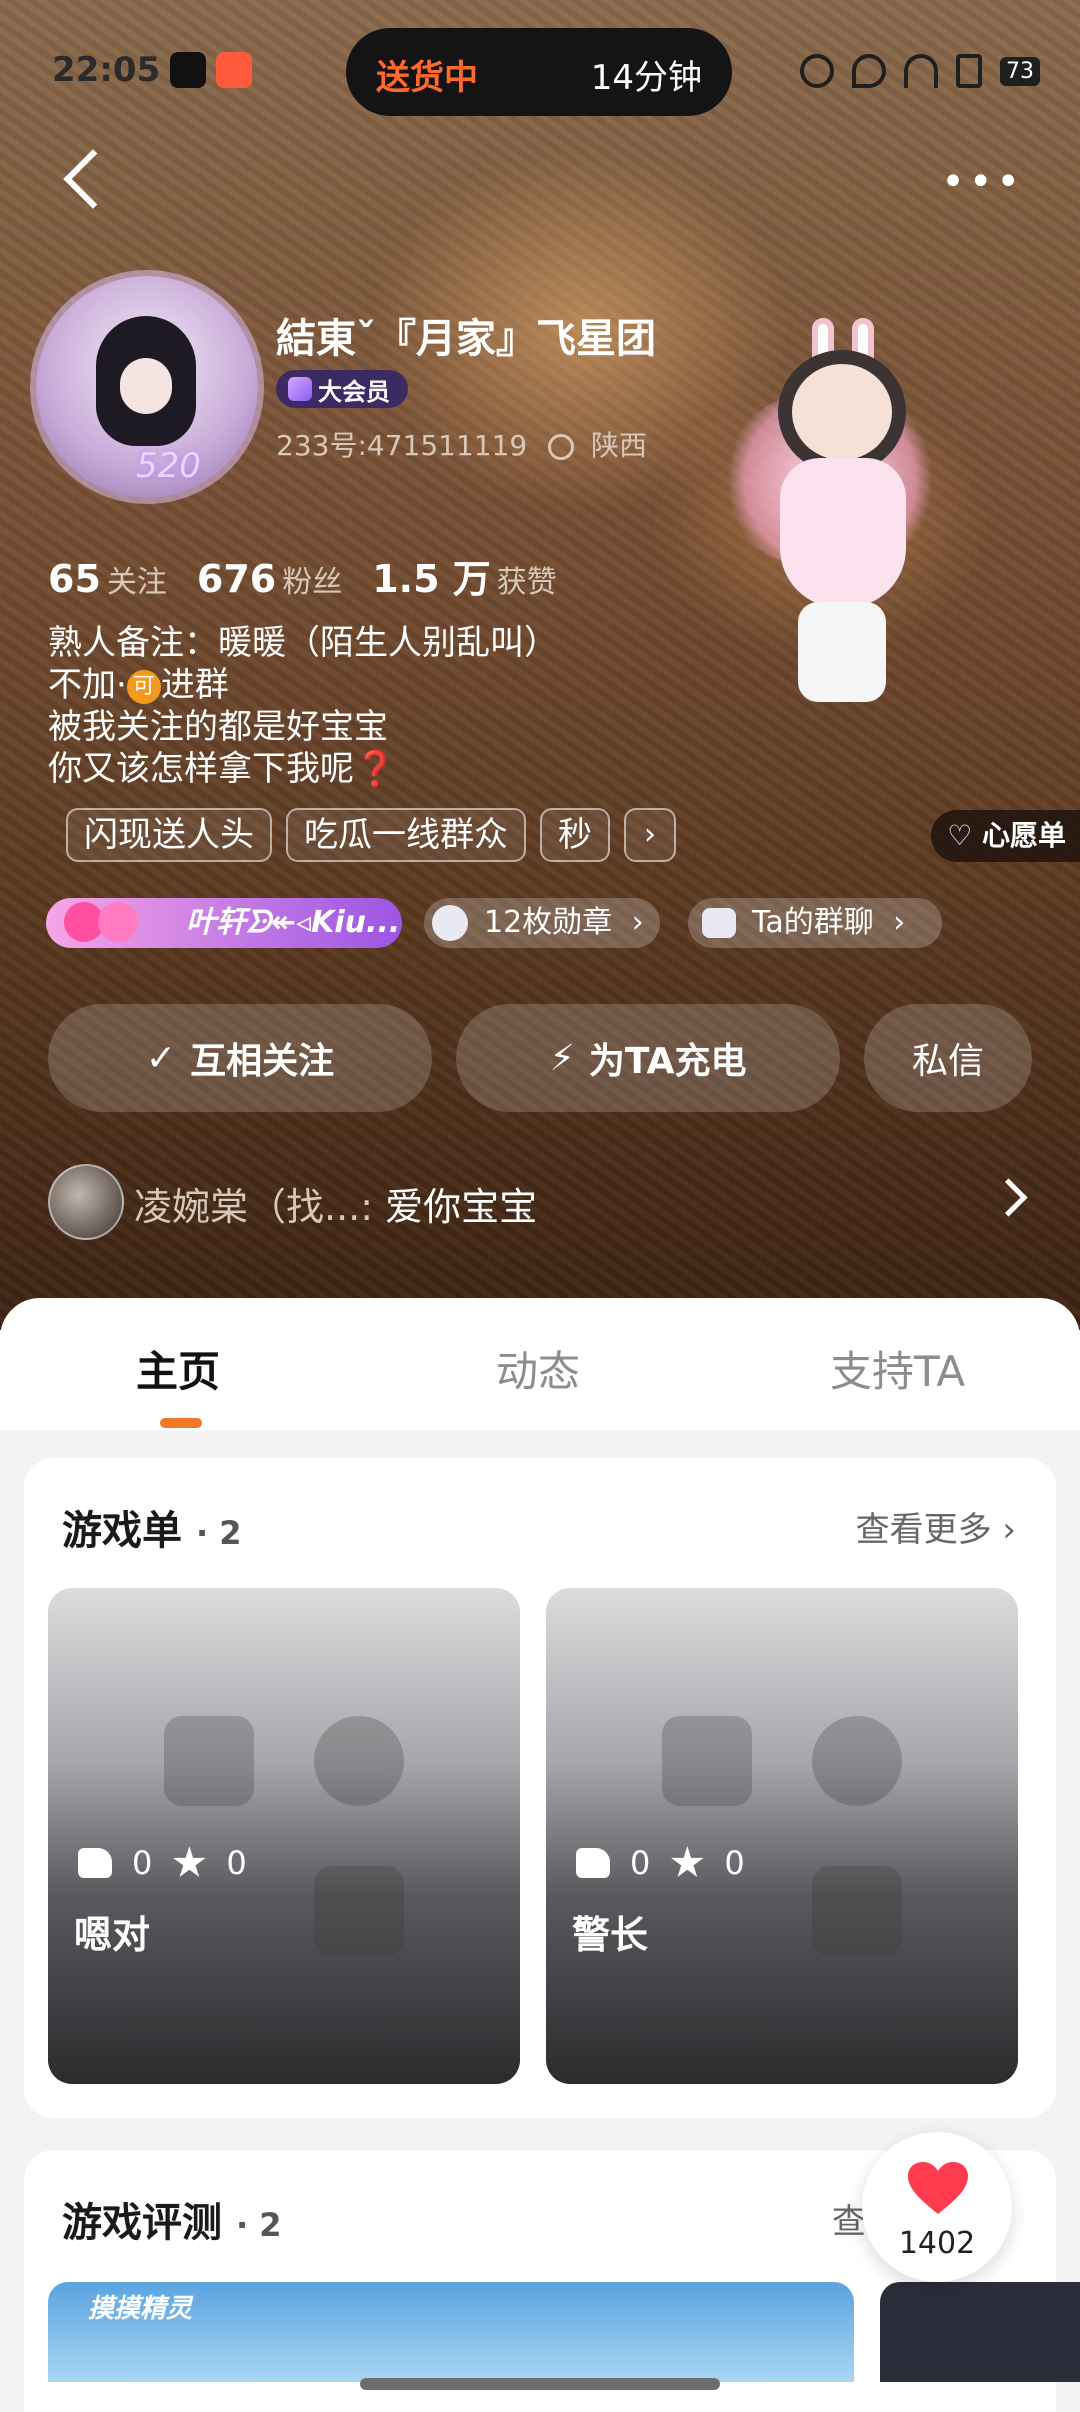 Image resolution: width=1080 pixels, height=2412 pixels. I want to click on like-button: 1402, so click(937, 2207).